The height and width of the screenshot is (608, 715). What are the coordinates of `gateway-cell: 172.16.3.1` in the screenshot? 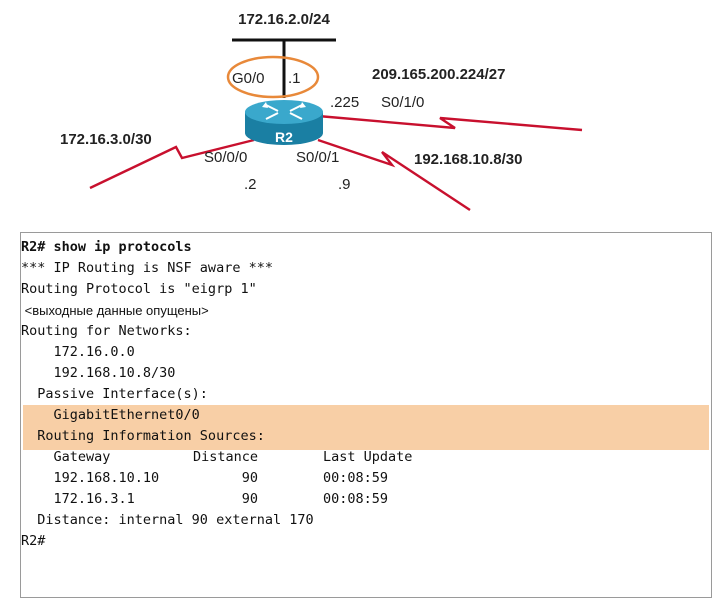 It's located at (78, 499).